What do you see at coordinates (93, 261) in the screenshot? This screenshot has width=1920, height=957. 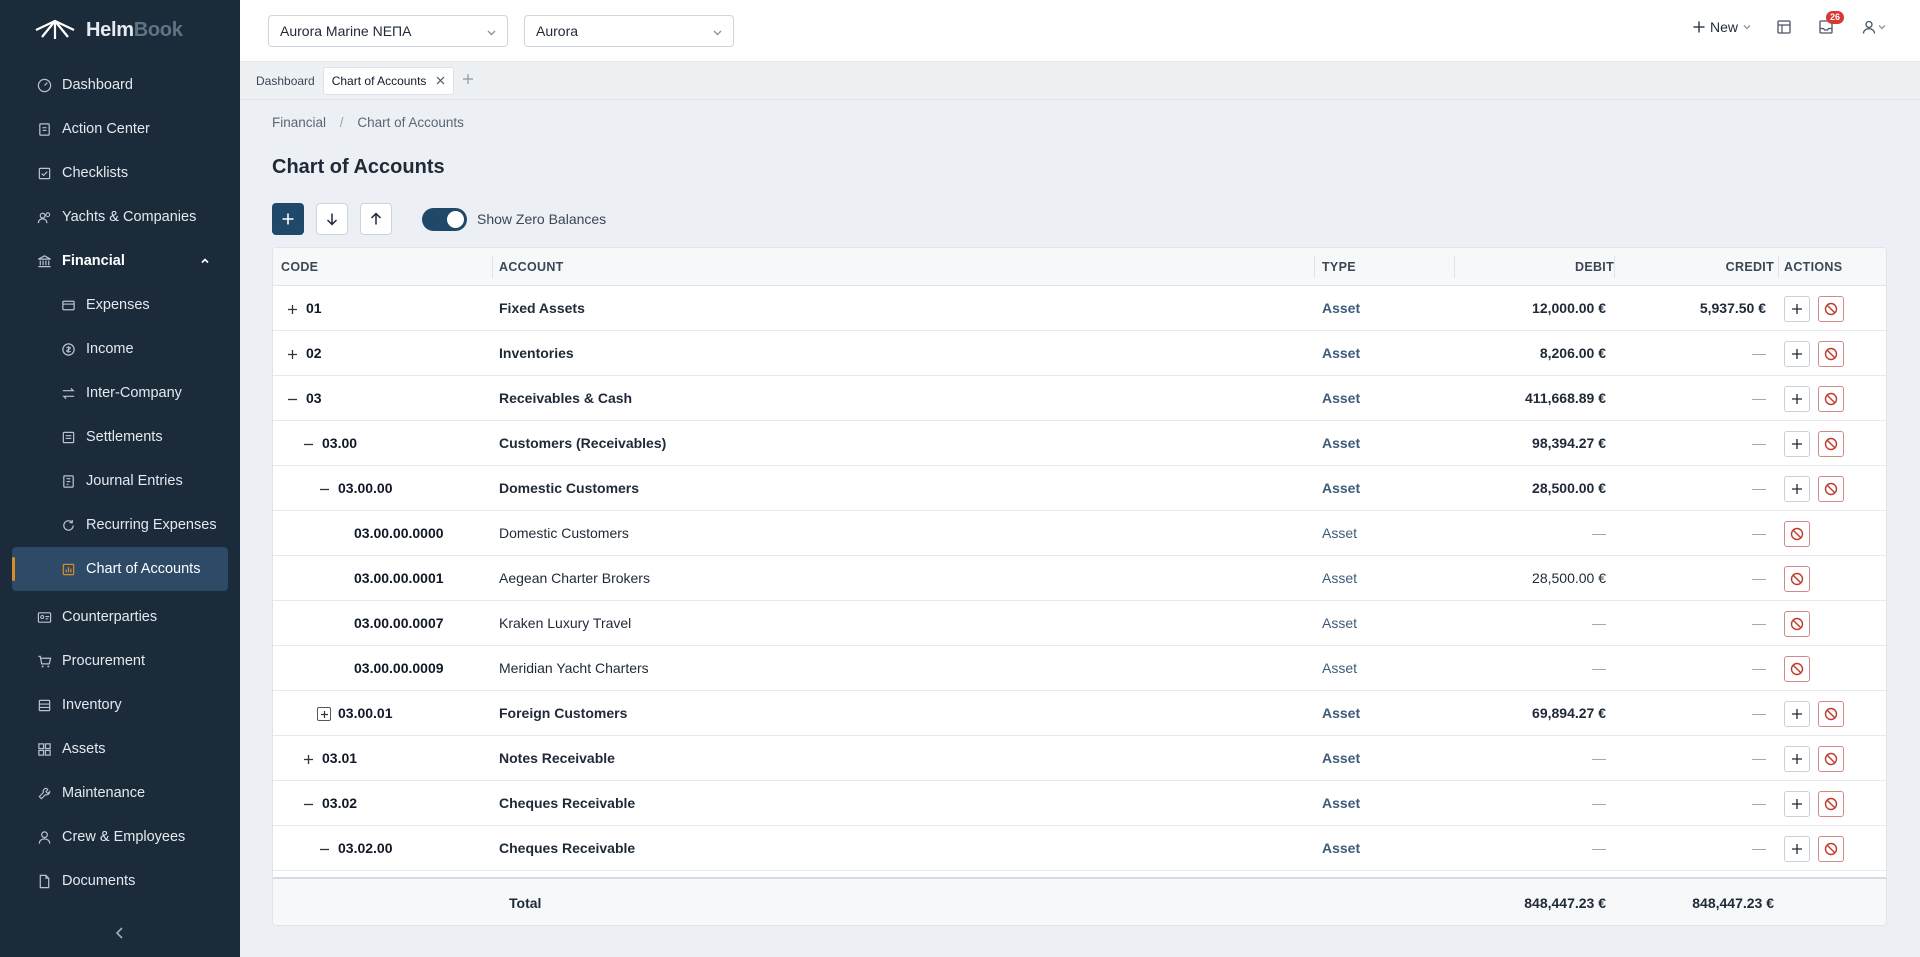 I see `sidebar-item-label: Financial` at bounding box center [93, 261].